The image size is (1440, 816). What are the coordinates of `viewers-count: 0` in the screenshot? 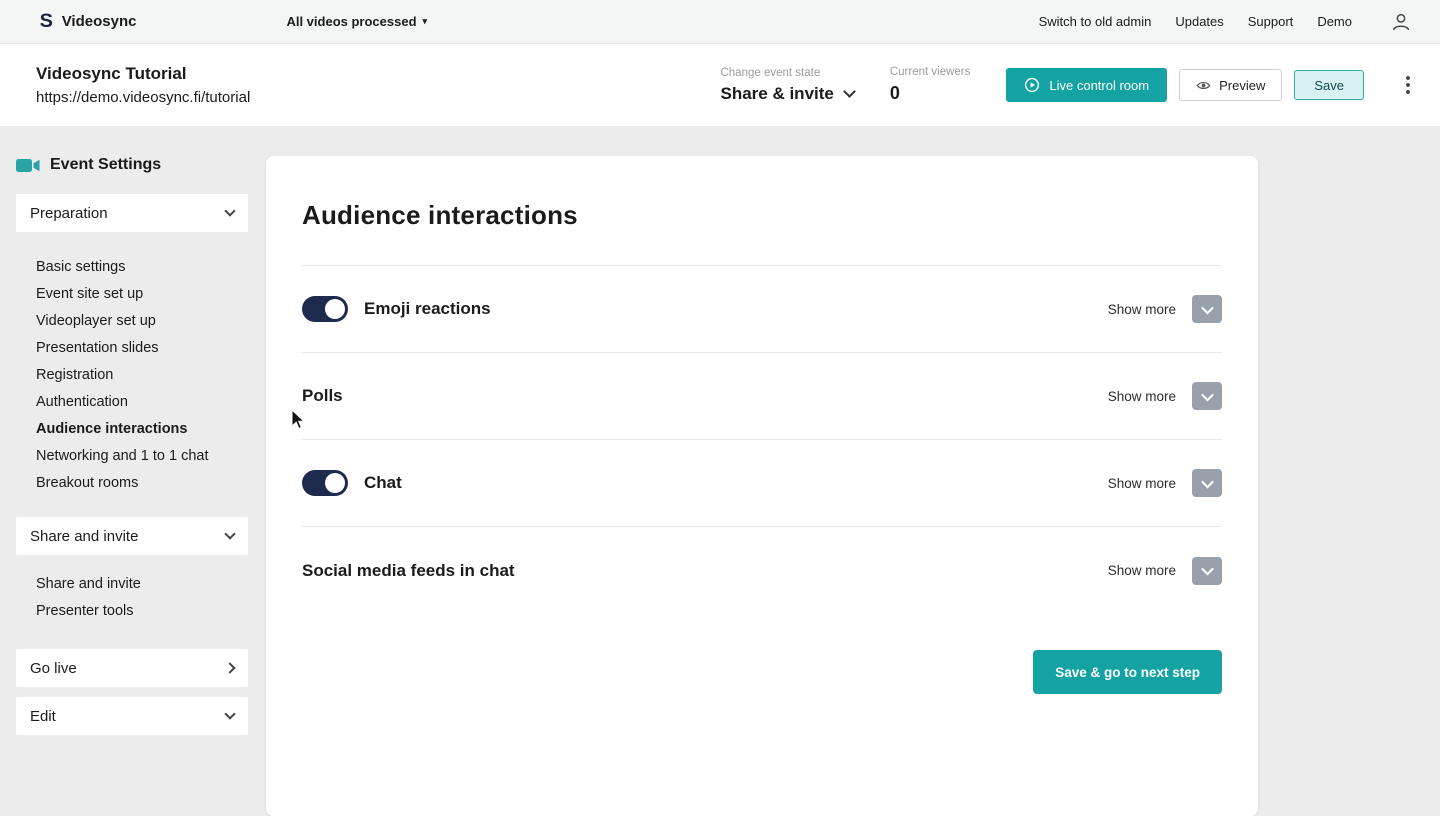 It's located at (894, 93).